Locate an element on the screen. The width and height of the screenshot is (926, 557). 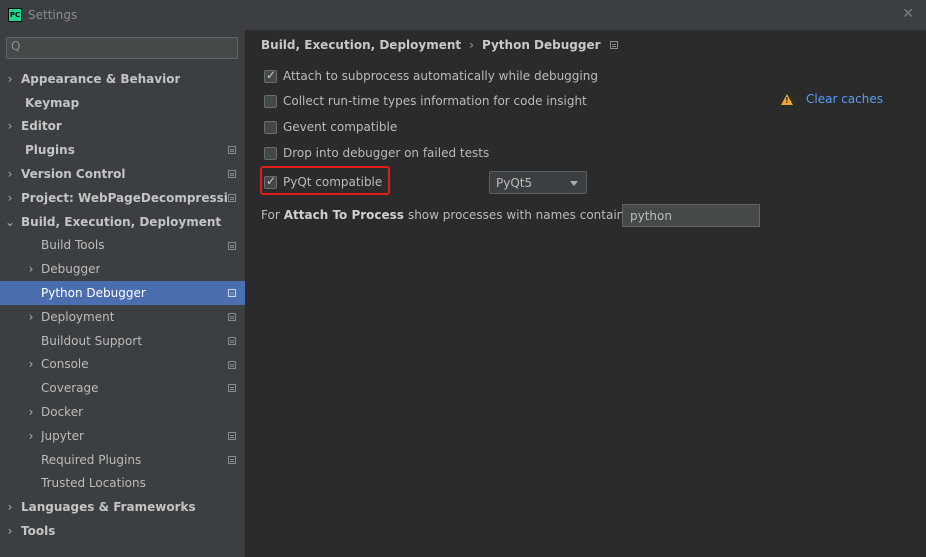
tree-item-label: Version Control is located at coordinates (73, 174).